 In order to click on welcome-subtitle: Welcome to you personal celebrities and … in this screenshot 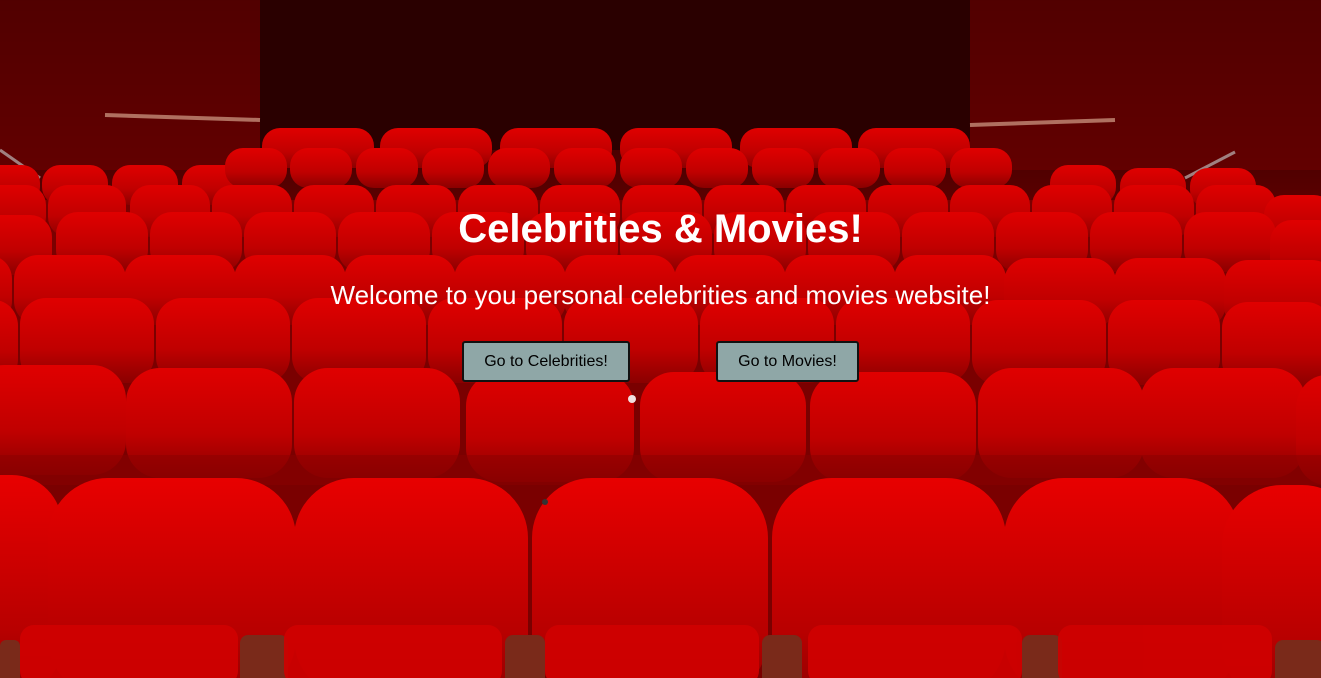, I will do `click(660, 295)`.